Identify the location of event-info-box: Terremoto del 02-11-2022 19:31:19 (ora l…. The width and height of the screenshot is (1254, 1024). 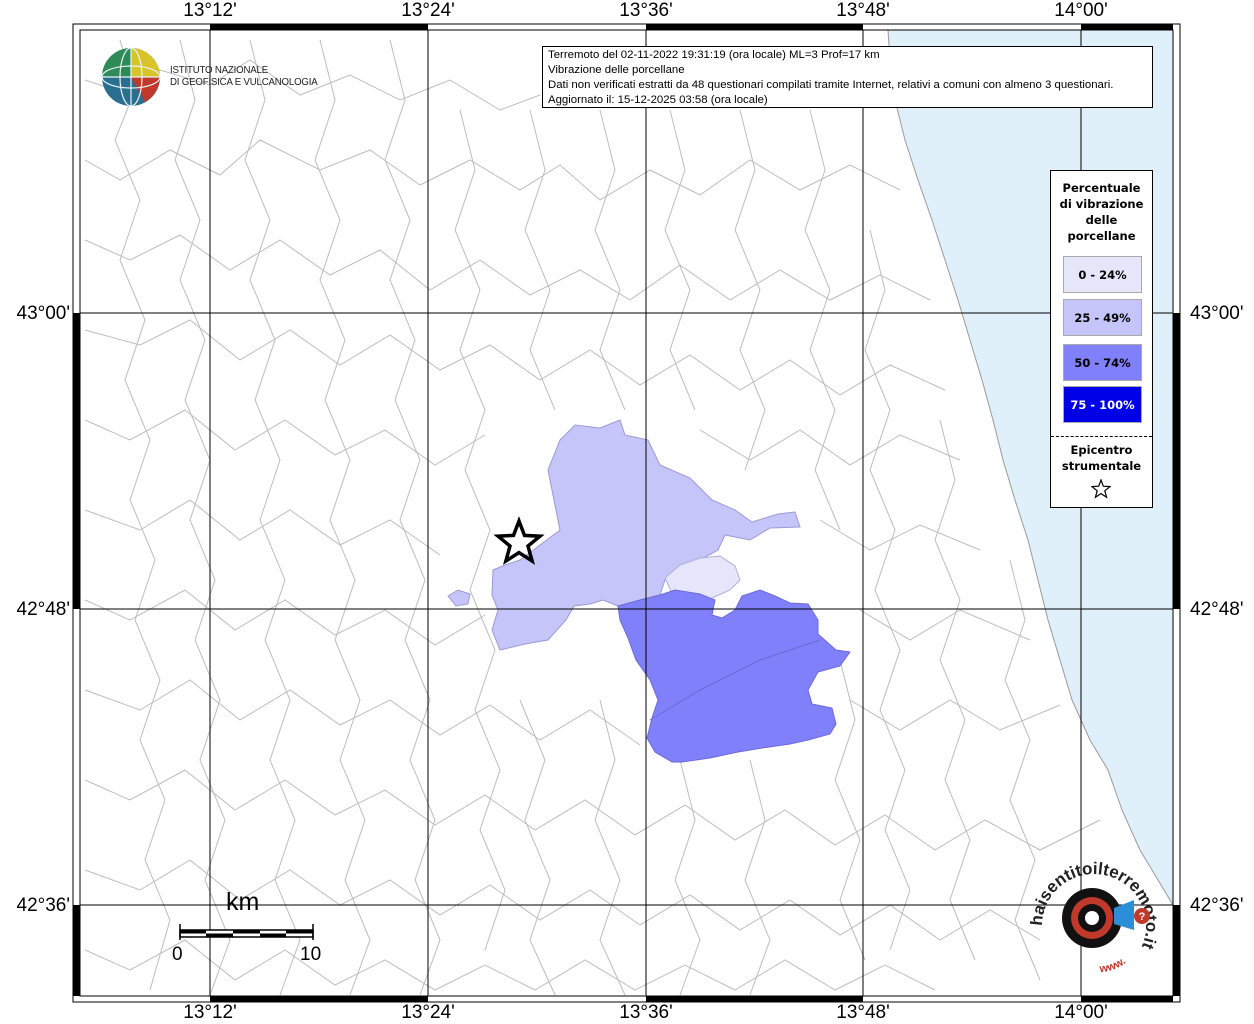
(847, 77).